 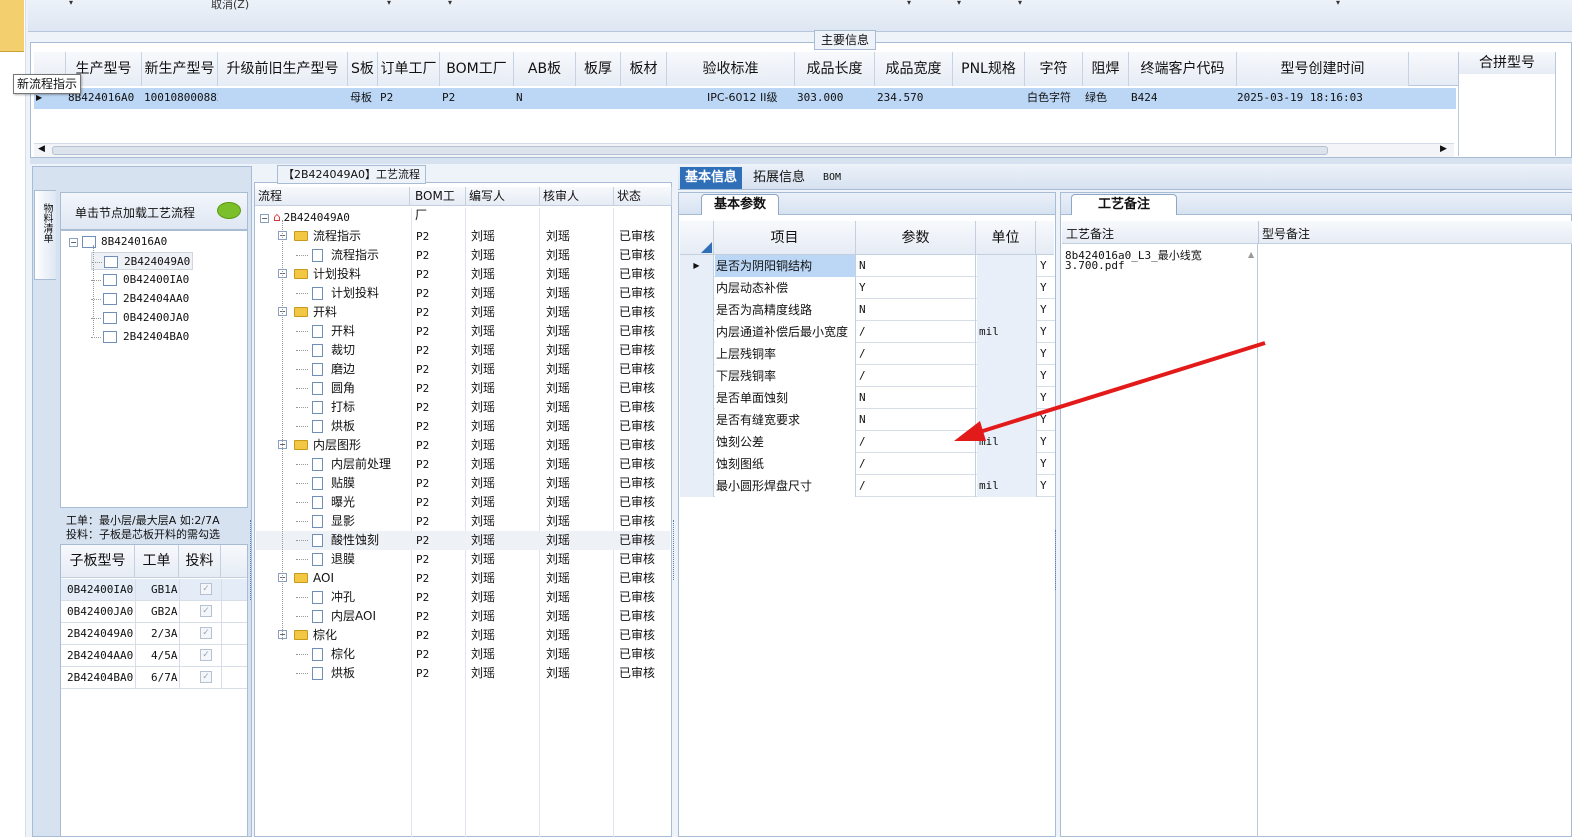 What do you see at coordinates (463, 236) in the screenshot?
I see `process-row: − 流程指示 P2 刘瑶 刘瑶 已审核` at bounding box center [463, 236].